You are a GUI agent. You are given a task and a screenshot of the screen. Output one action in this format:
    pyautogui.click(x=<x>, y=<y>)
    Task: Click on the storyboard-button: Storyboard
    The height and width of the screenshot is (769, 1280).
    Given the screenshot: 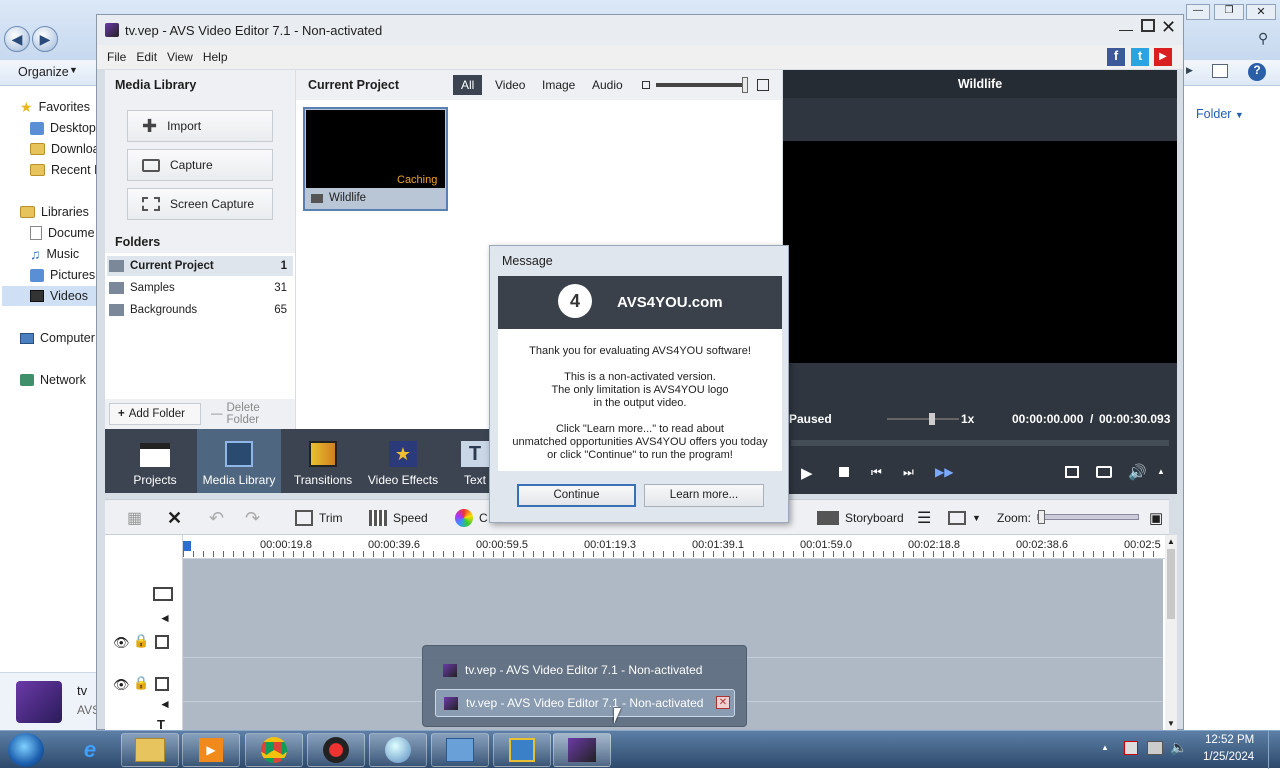 What is the action you would take?
    pyautogui.click(x=860, y=518)
    